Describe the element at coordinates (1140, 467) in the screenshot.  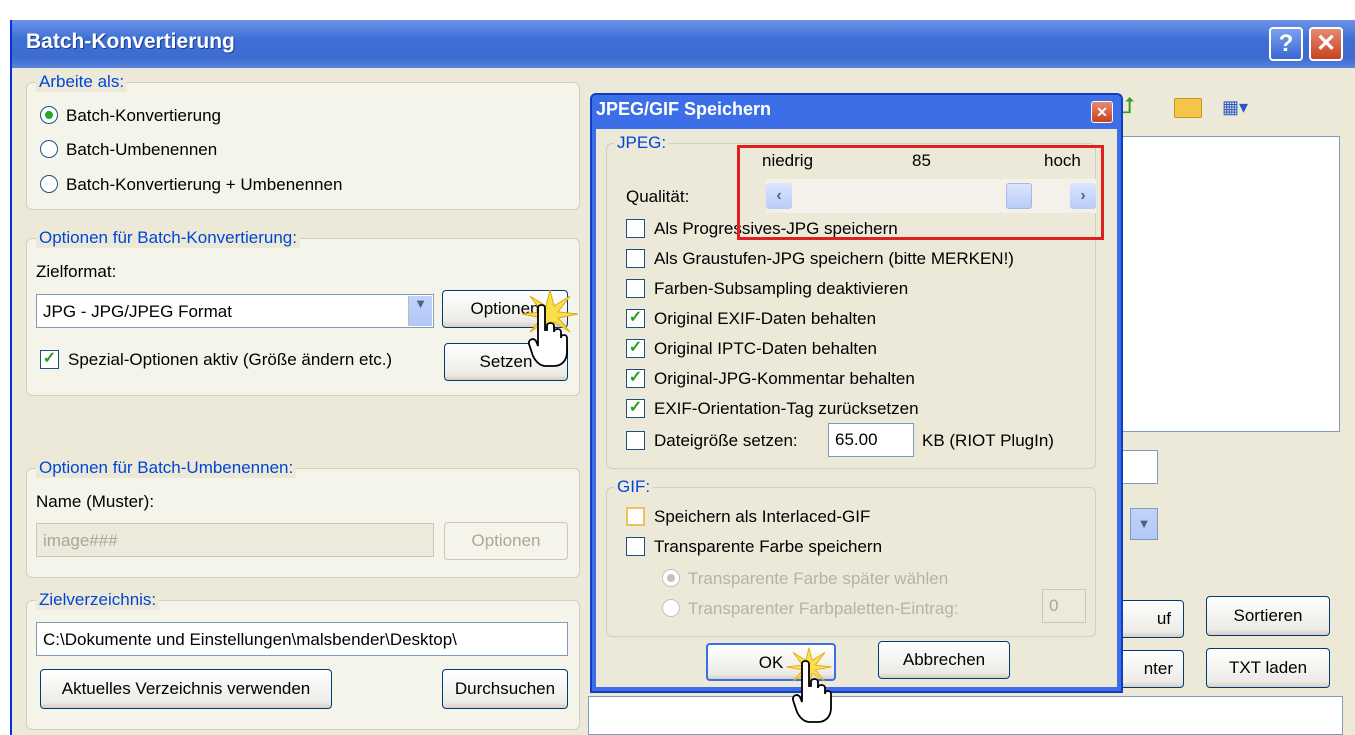
I see `right-input` at that location.